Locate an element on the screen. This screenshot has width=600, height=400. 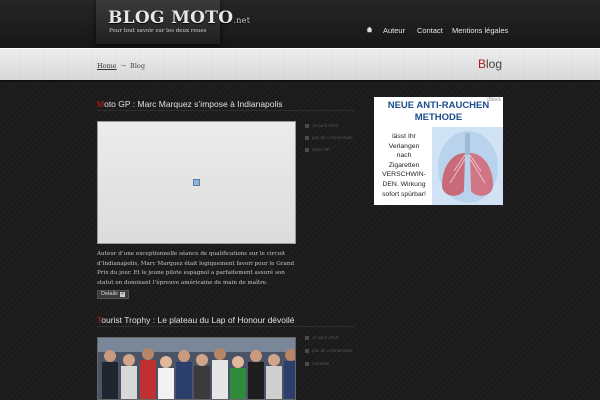
plus-icon: + is located at coordinates (122, 294).